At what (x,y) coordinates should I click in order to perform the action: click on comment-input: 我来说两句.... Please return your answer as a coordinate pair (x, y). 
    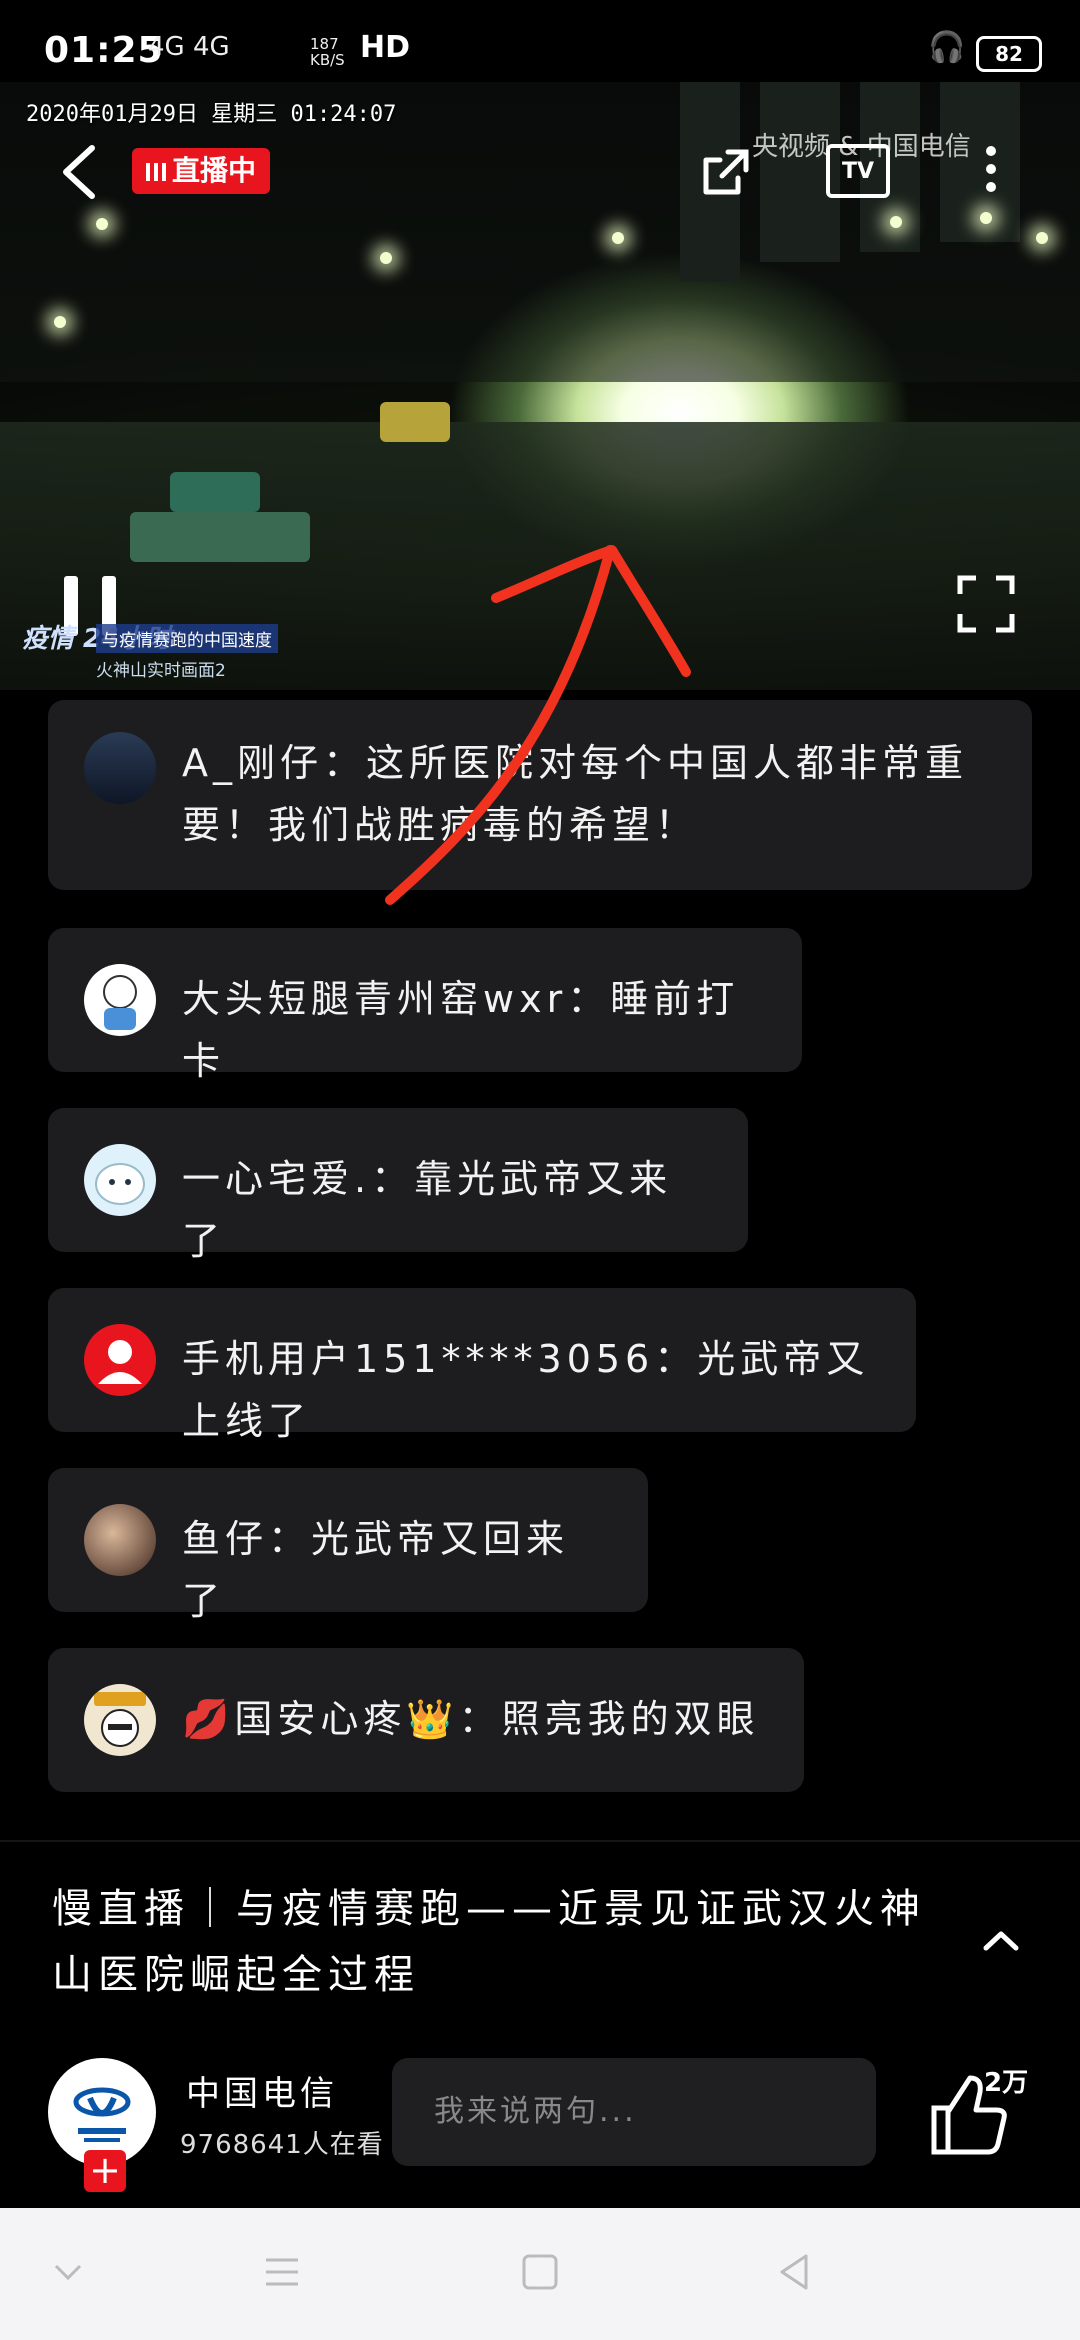
    Looking at the image, I should click on (634, 2112).